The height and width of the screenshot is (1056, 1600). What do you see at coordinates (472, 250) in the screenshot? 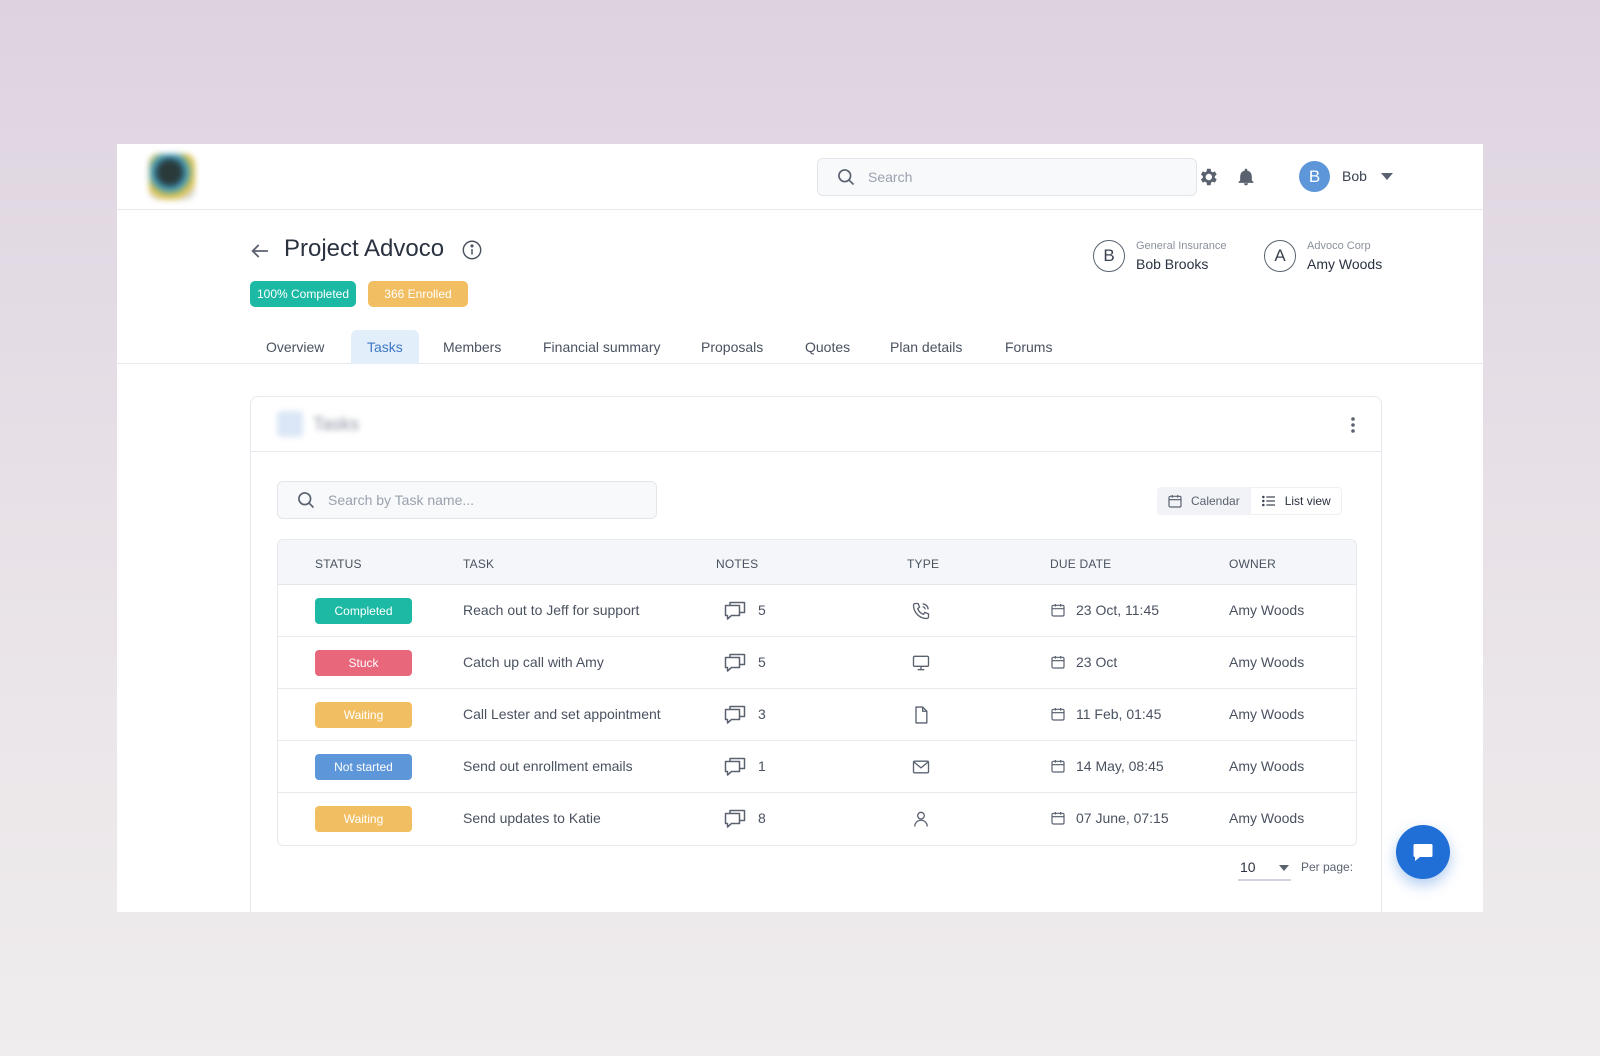
I see `info-icon` at bounding box center [472, 250].